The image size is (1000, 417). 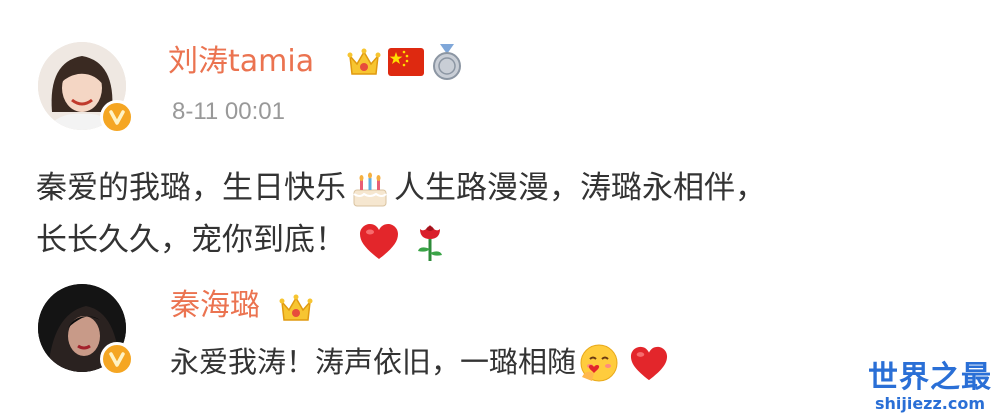 I want to click on reply-author-name: 秦海璐, so click(x=215, y=306).